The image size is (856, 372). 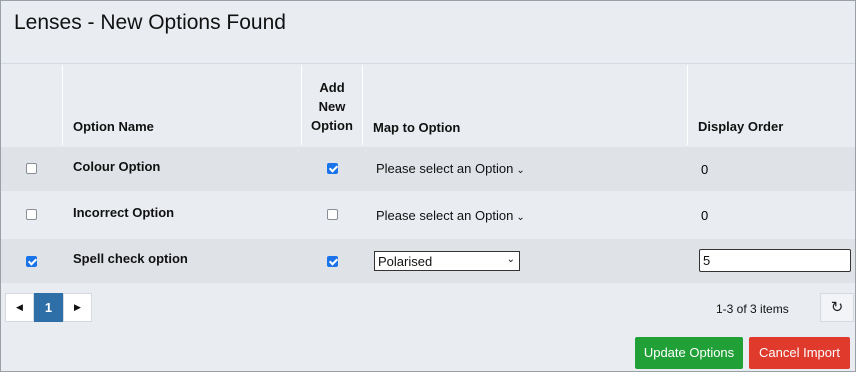 What do you see at coordinates (771, 105) in the screenshot?
I see `header-display-order: Display Order` at bounding box center [771, 105].